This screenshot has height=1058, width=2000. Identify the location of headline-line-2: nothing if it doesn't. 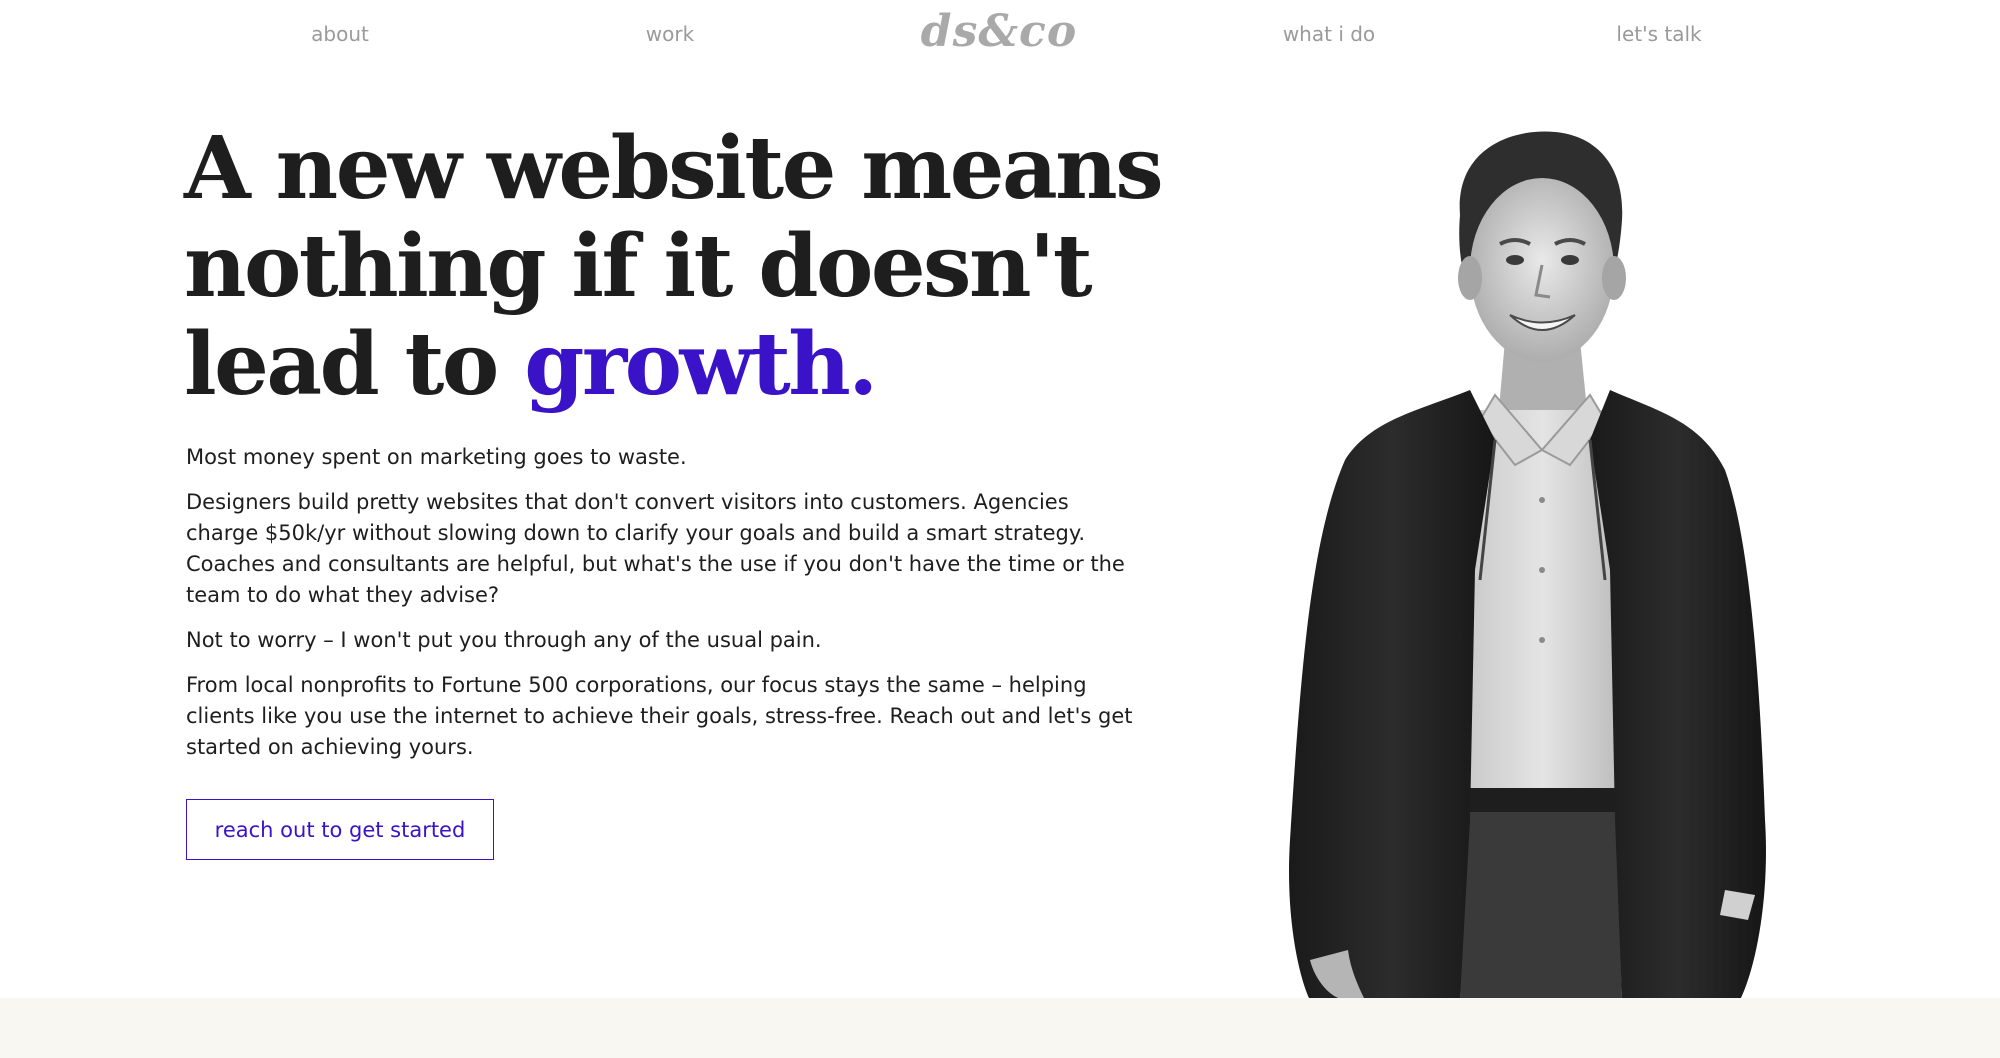
(638, 266).